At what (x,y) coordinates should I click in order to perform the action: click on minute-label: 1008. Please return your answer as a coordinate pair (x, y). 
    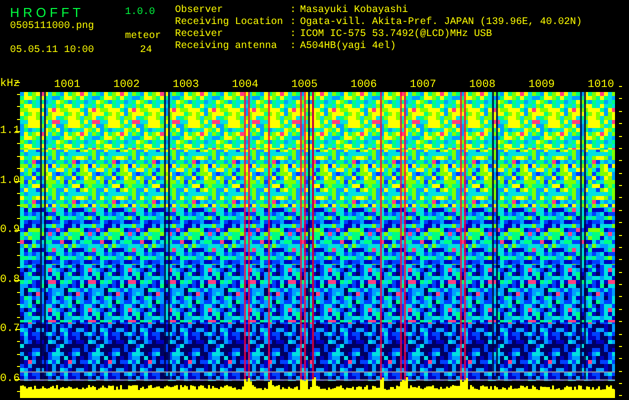
    Looking at the image, I should click on (482, 85).